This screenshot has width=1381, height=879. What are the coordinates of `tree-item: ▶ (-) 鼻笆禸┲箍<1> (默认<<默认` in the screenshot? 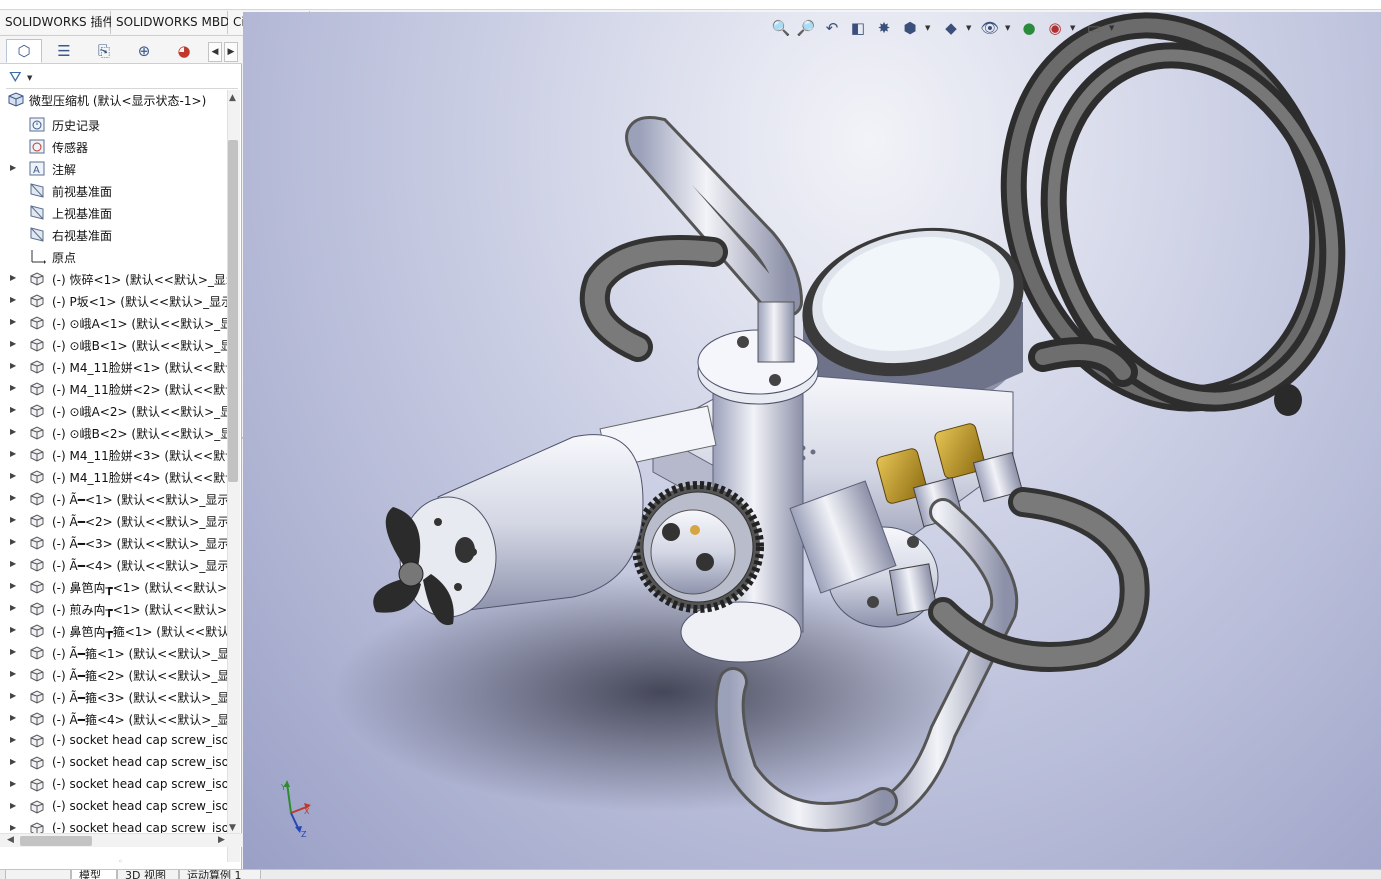 It's located at (114, 631).